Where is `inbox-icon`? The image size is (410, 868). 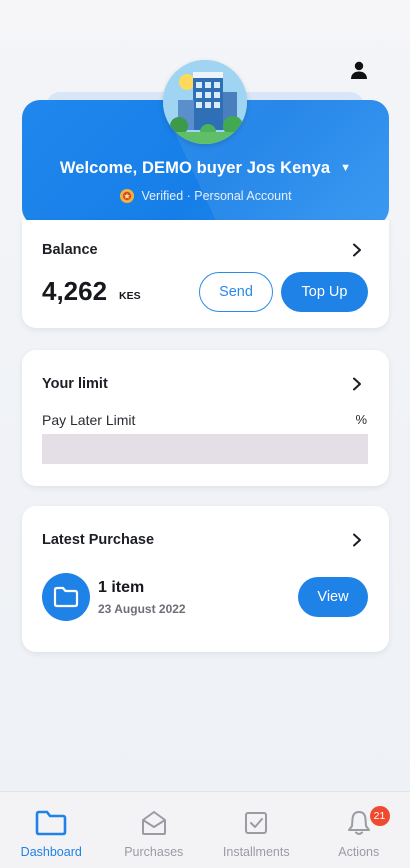
inbox-icon is located at coordinates (154, 823).